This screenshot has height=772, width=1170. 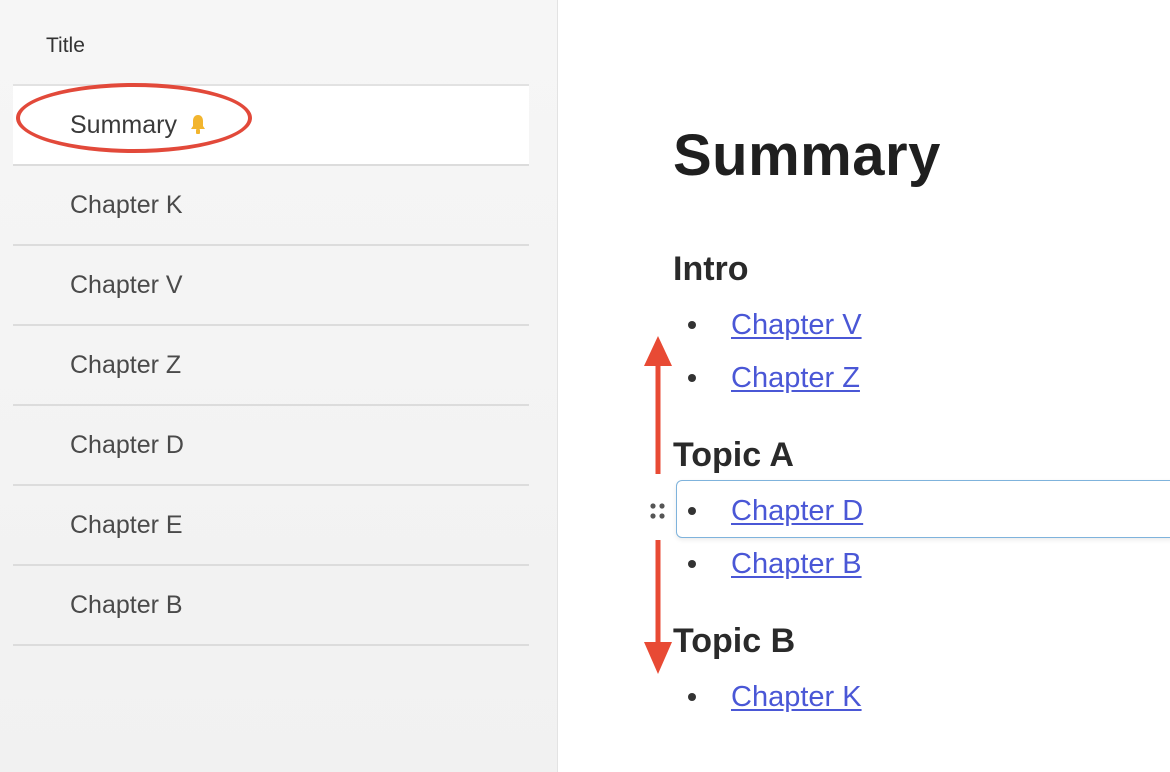 What do you see at coordinates (123, 124) in the screenshot?
I see `sidebar-item-label: Summary` at bounding box center [123, 124].